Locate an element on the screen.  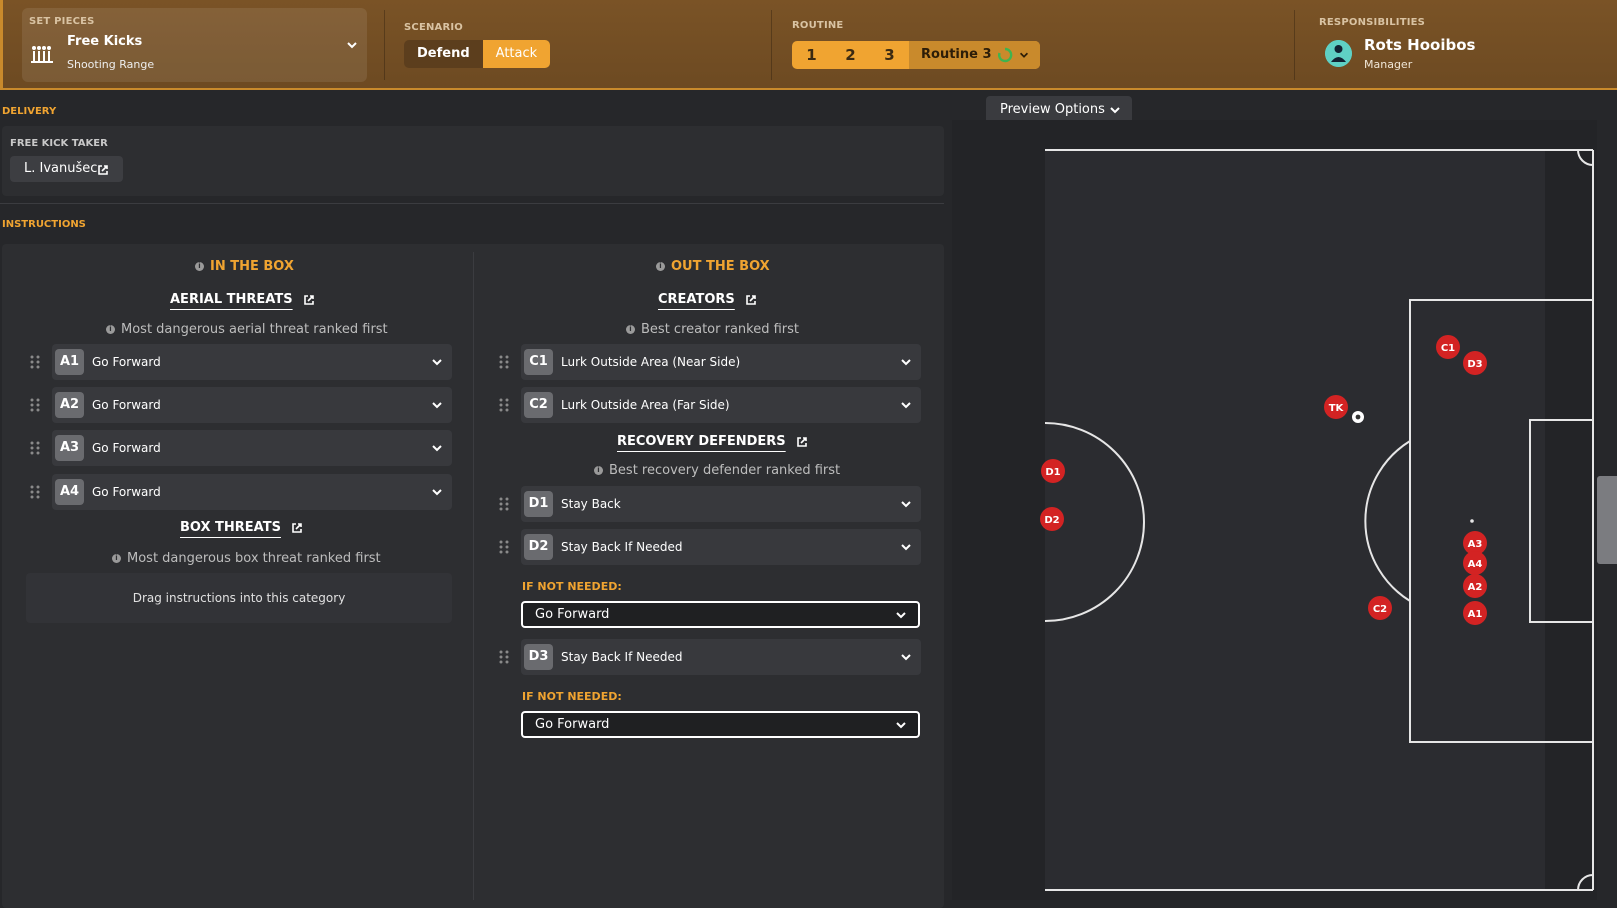
instruction-dropdown: C1 Lurk Outside Area (Near Side) is located at coordinates (721, 362).